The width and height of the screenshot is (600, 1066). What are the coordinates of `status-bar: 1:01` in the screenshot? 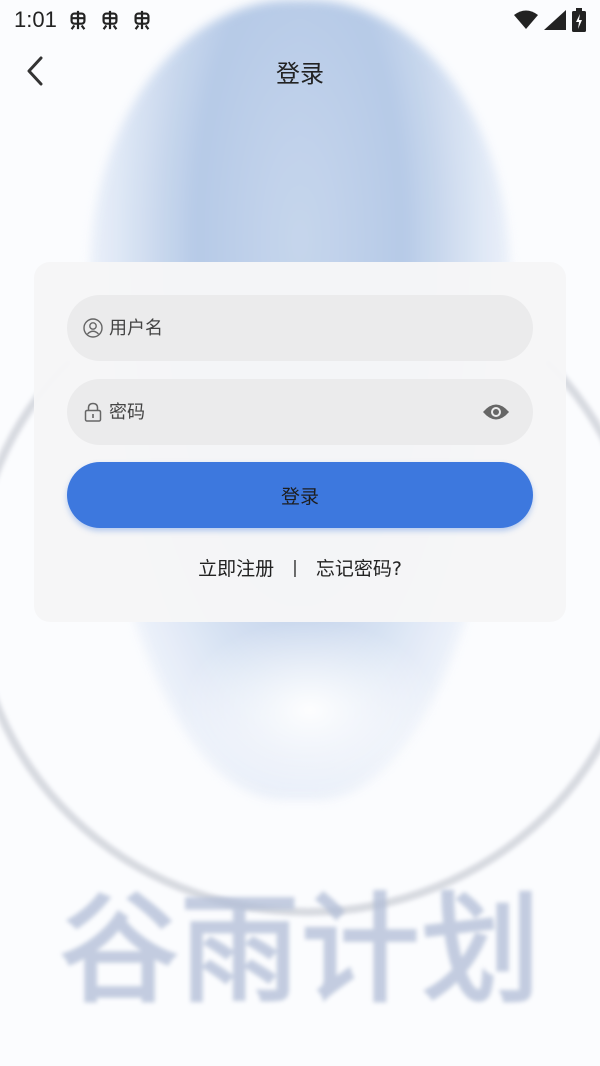 It's located at (300, 20).